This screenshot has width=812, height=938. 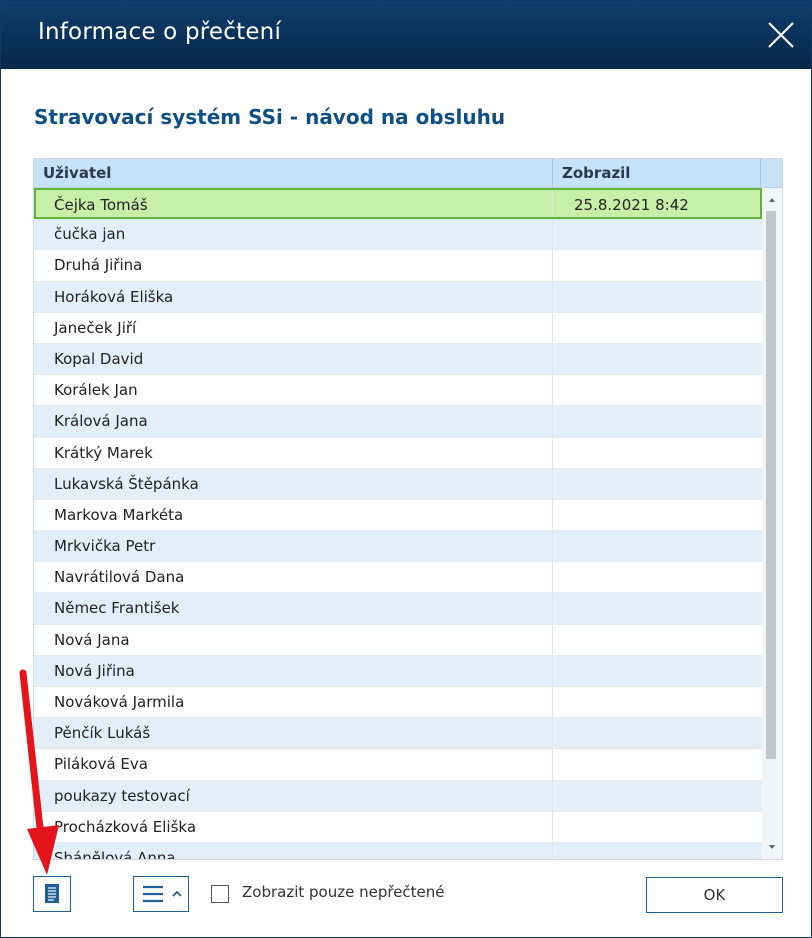 I want to click on cell-user: Korálek Jan, so click(x=96, y=390).